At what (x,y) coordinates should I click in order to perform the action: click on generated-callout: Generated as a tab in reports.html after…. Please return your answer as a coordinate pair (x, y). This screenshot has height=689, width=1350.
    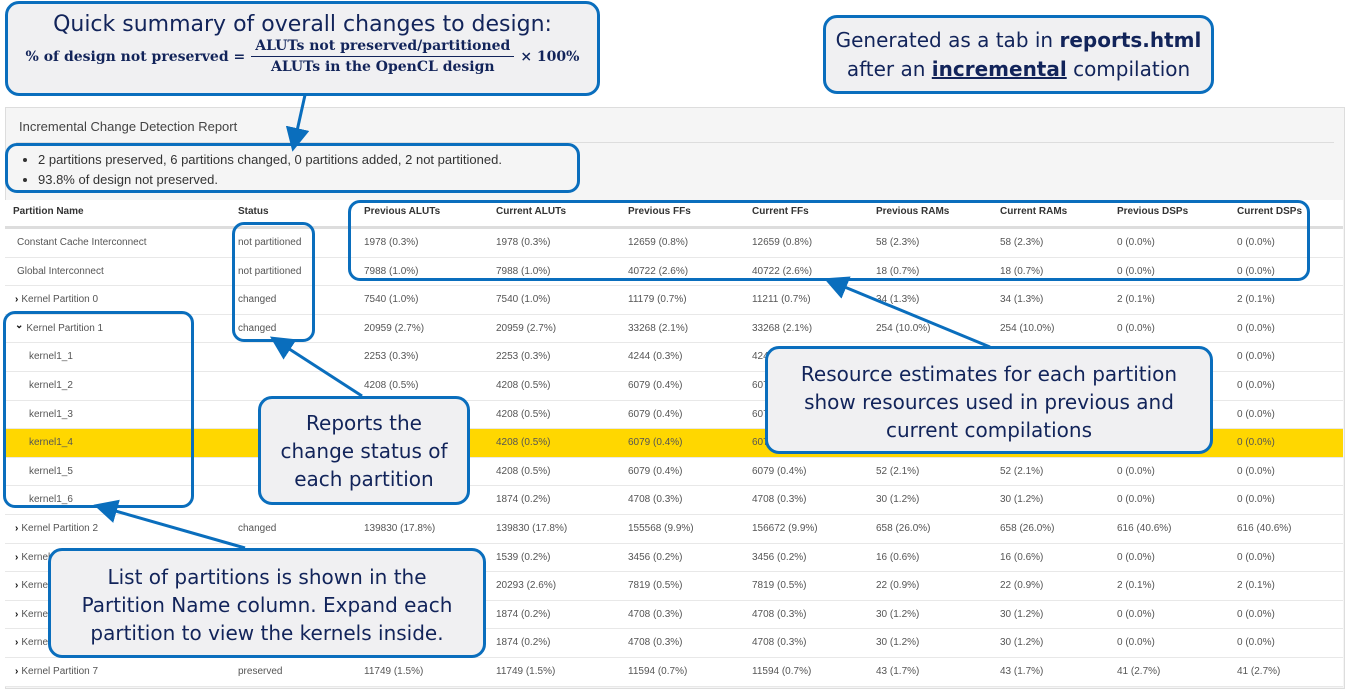
    Looking at the image, I should click on (1018, 54).